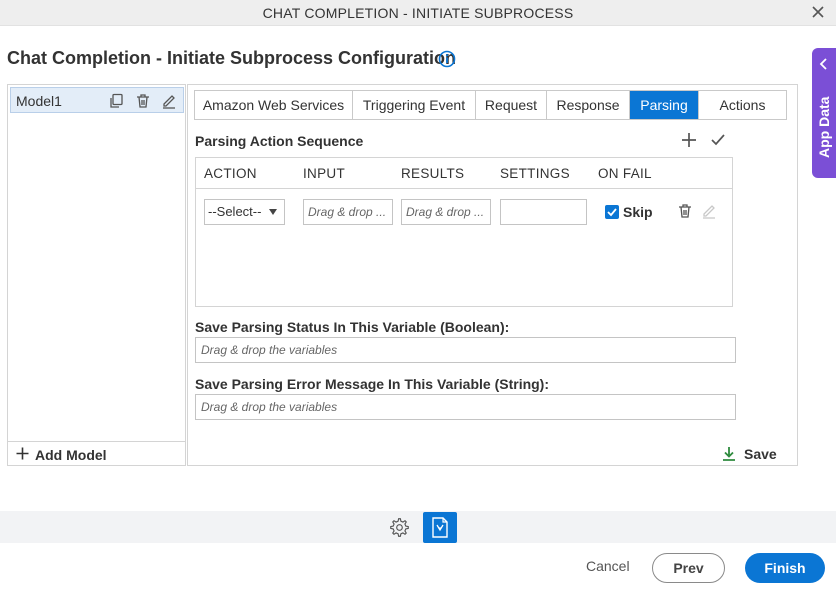  Describe the element at coordinates (465, 407) in the screenshot. I see `parsing-error-field: Drag & drop the variables` at that location.